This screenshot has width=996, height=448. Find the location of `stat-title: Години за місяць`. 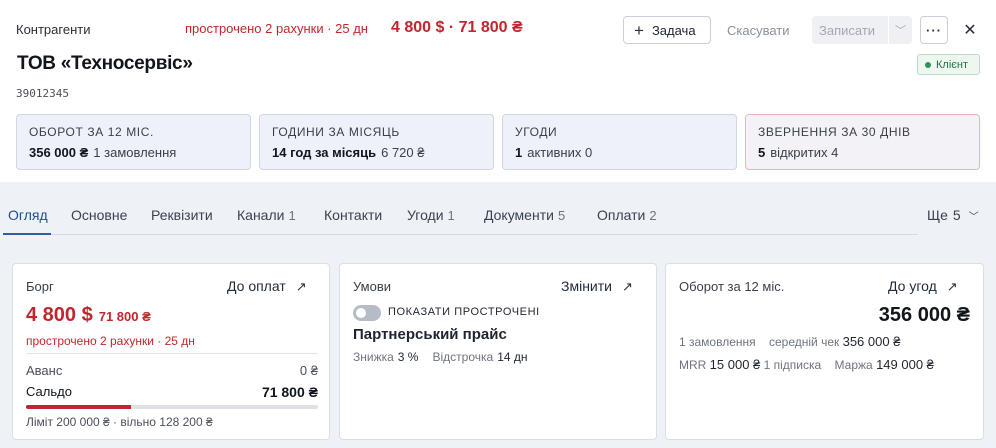

stat-title: Години за місяць is located at coordinates (336, 132).